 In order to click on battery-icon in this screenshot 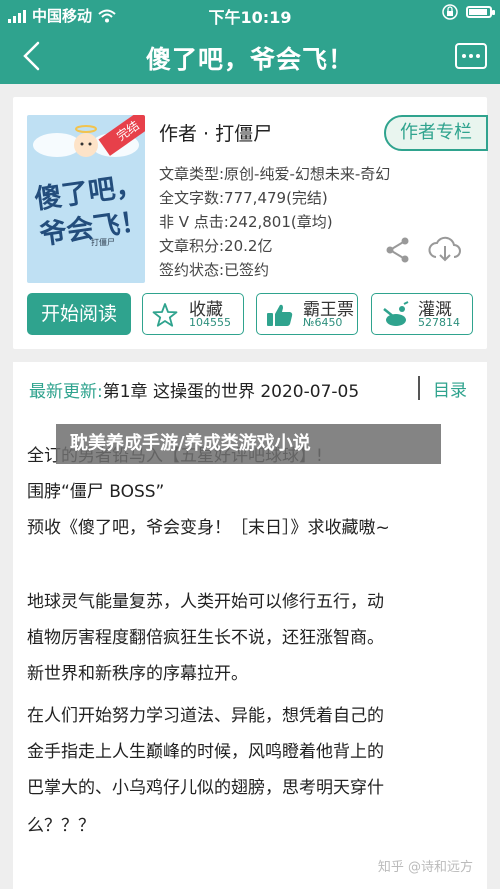, I will do `click(480, 12)`.